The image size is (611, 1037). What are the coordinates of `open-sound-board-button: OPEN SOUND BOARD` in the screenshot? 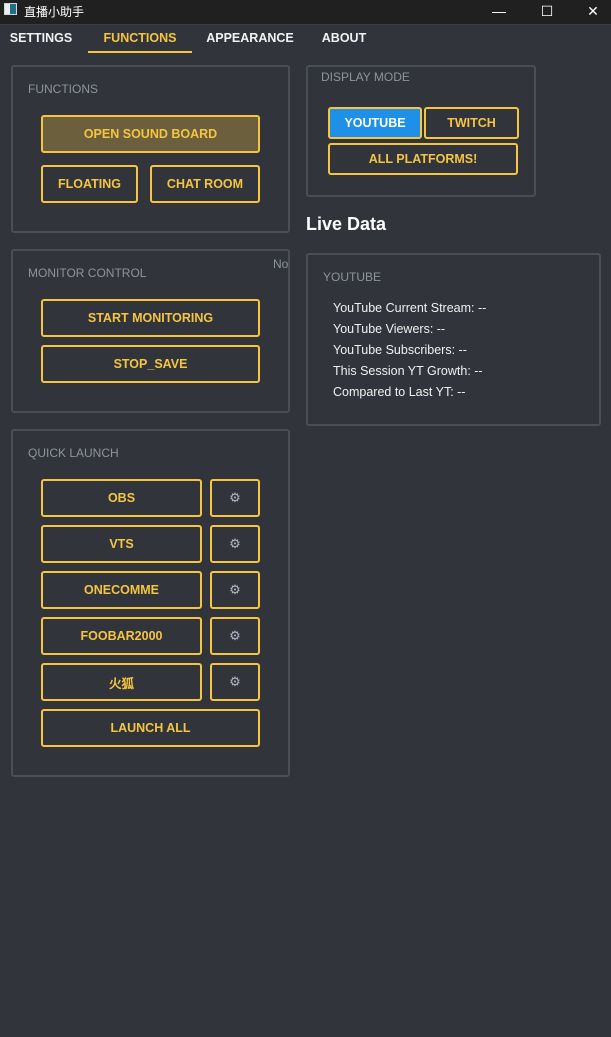 It's located at (150, 134).